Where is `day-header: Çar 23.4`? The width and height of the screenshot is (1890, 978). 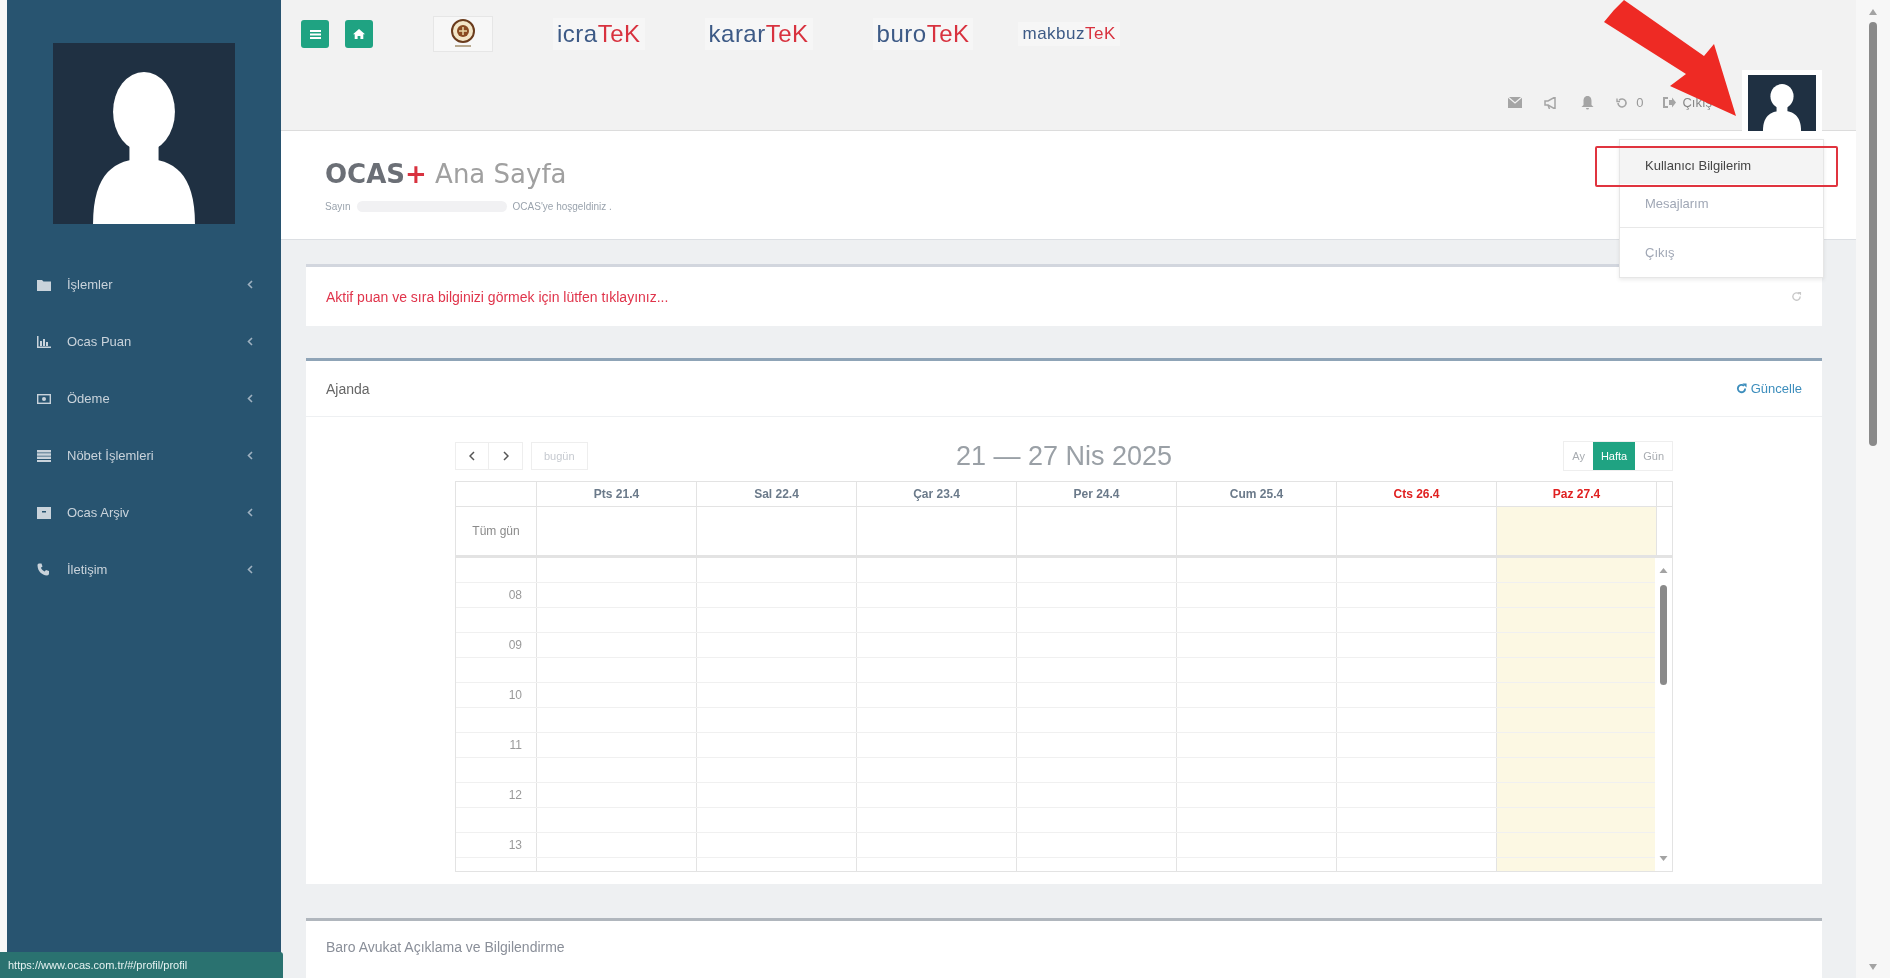 day-header: Çar 23.4 is located at coordinates (936, 494).